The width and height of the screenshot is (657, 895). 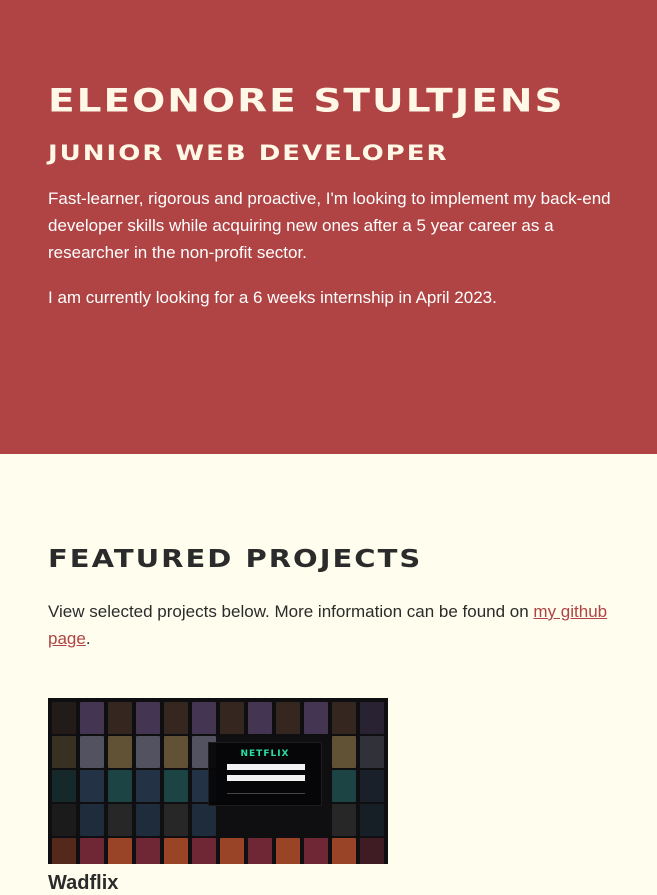 What do you see at coordinates (266, 767) in the screenshot?
I see `email-field-preview` at bounding box center [266, 767].